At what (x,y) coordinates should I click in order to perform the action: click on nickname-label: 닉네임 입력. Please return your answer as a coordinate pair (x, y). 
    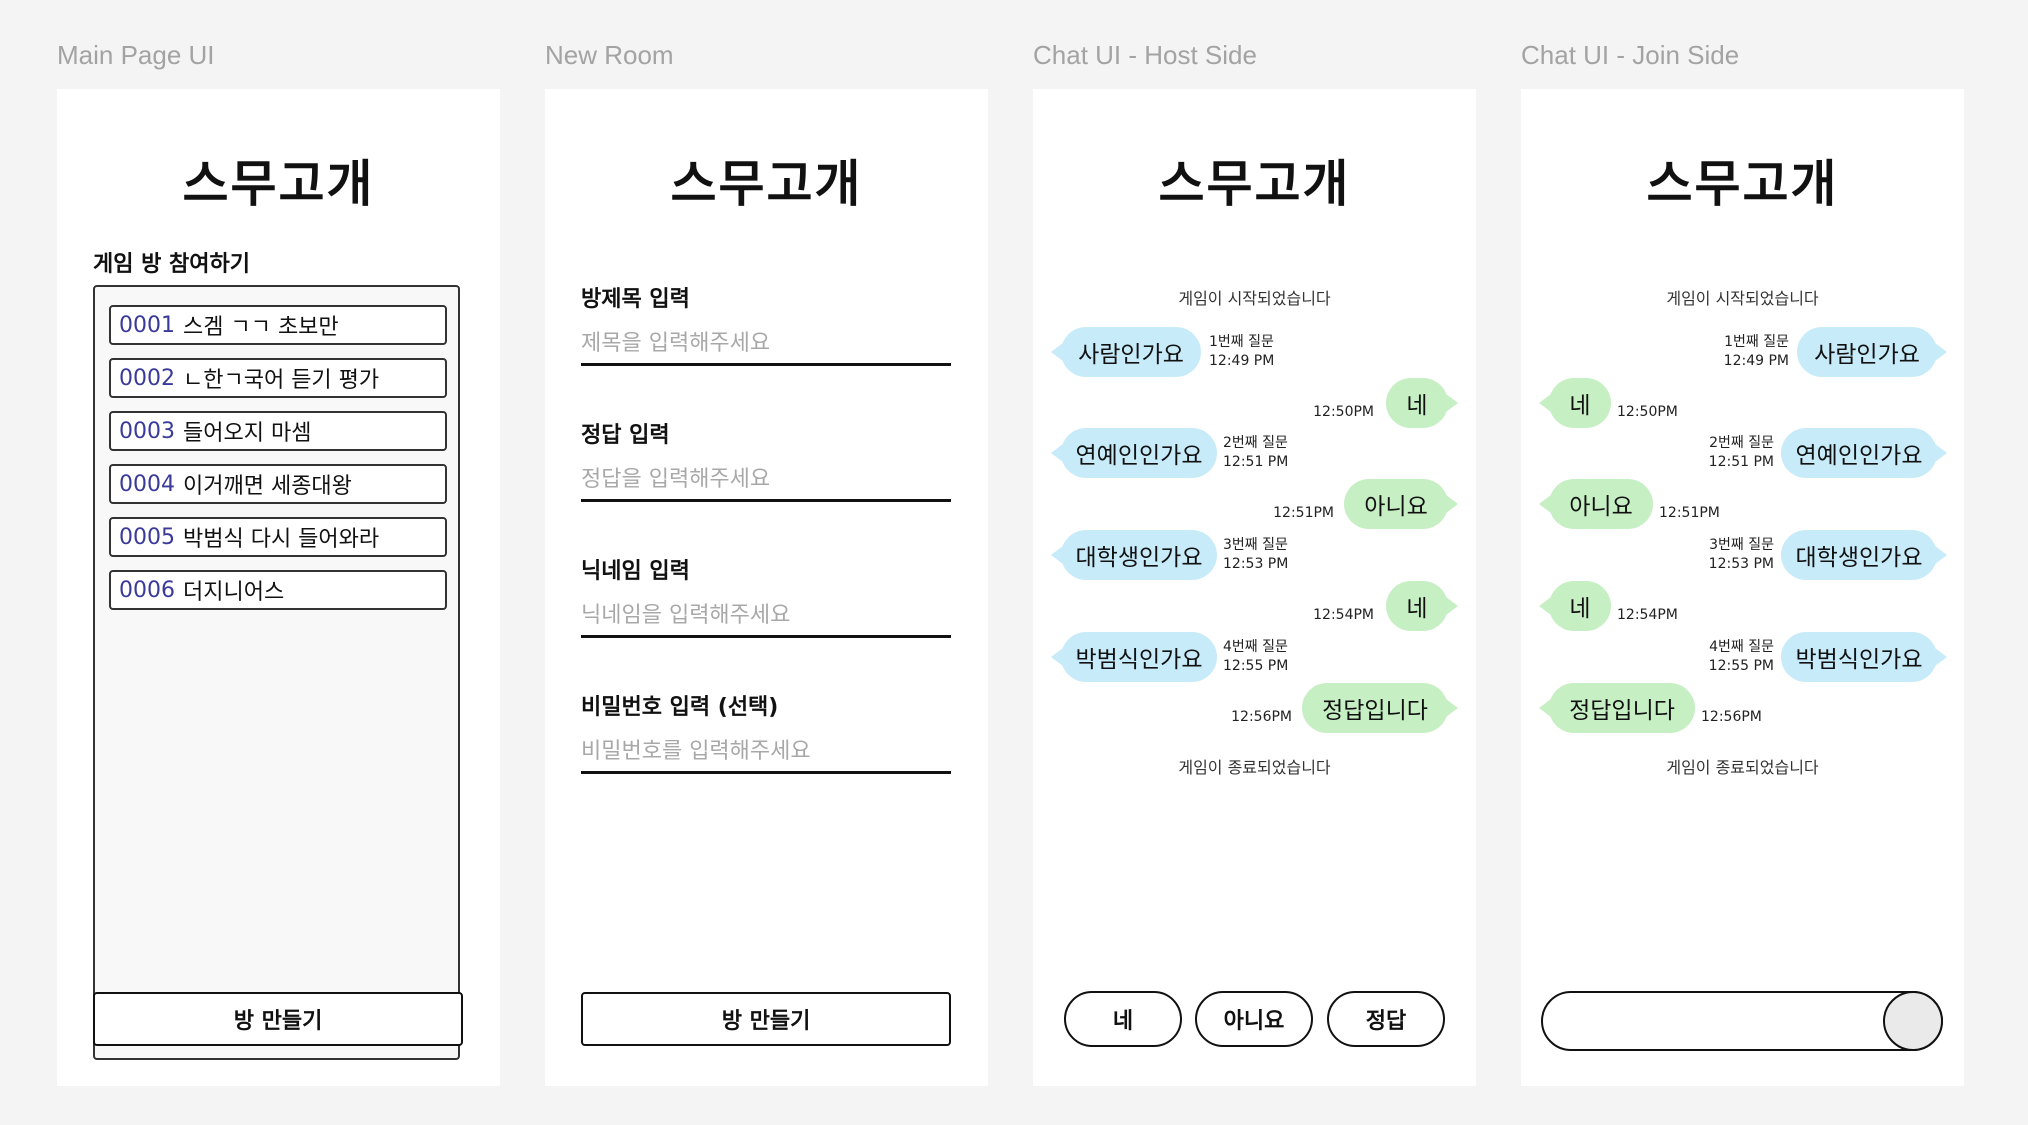
    Looking at the image, I should click on (635, 571).